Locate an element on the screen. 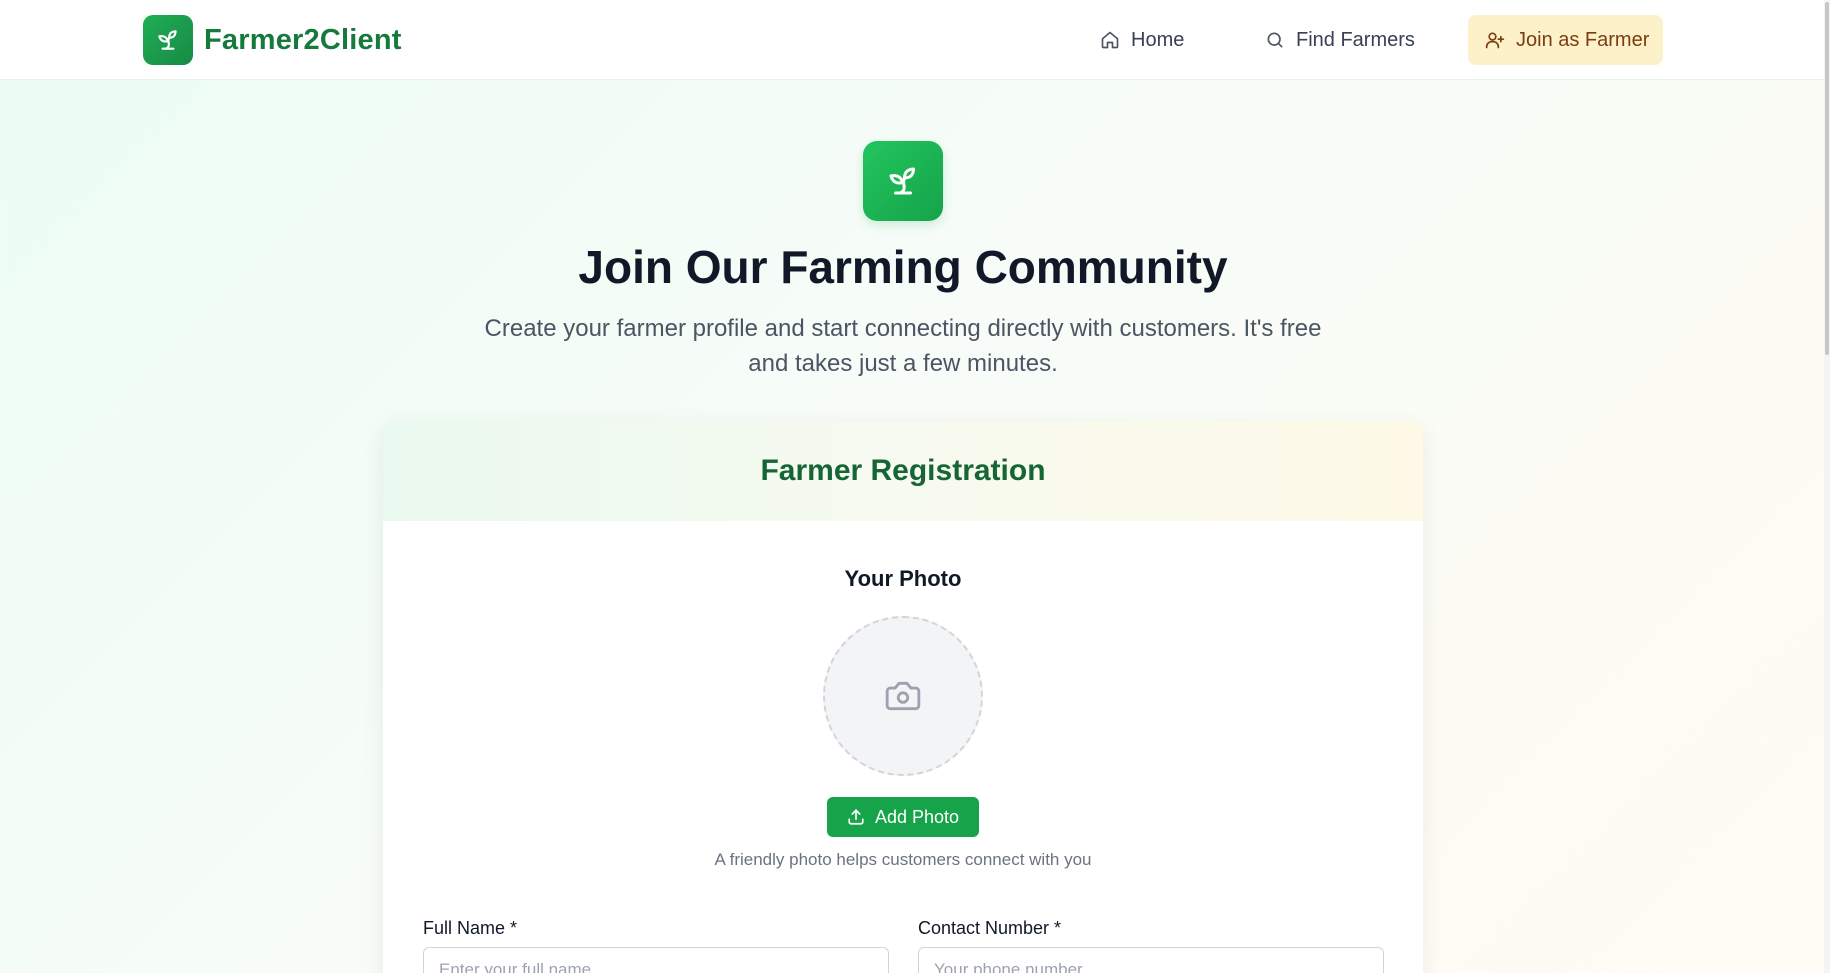  nav-join-label: Join as Farmer is located at coordinates (1583, 39).